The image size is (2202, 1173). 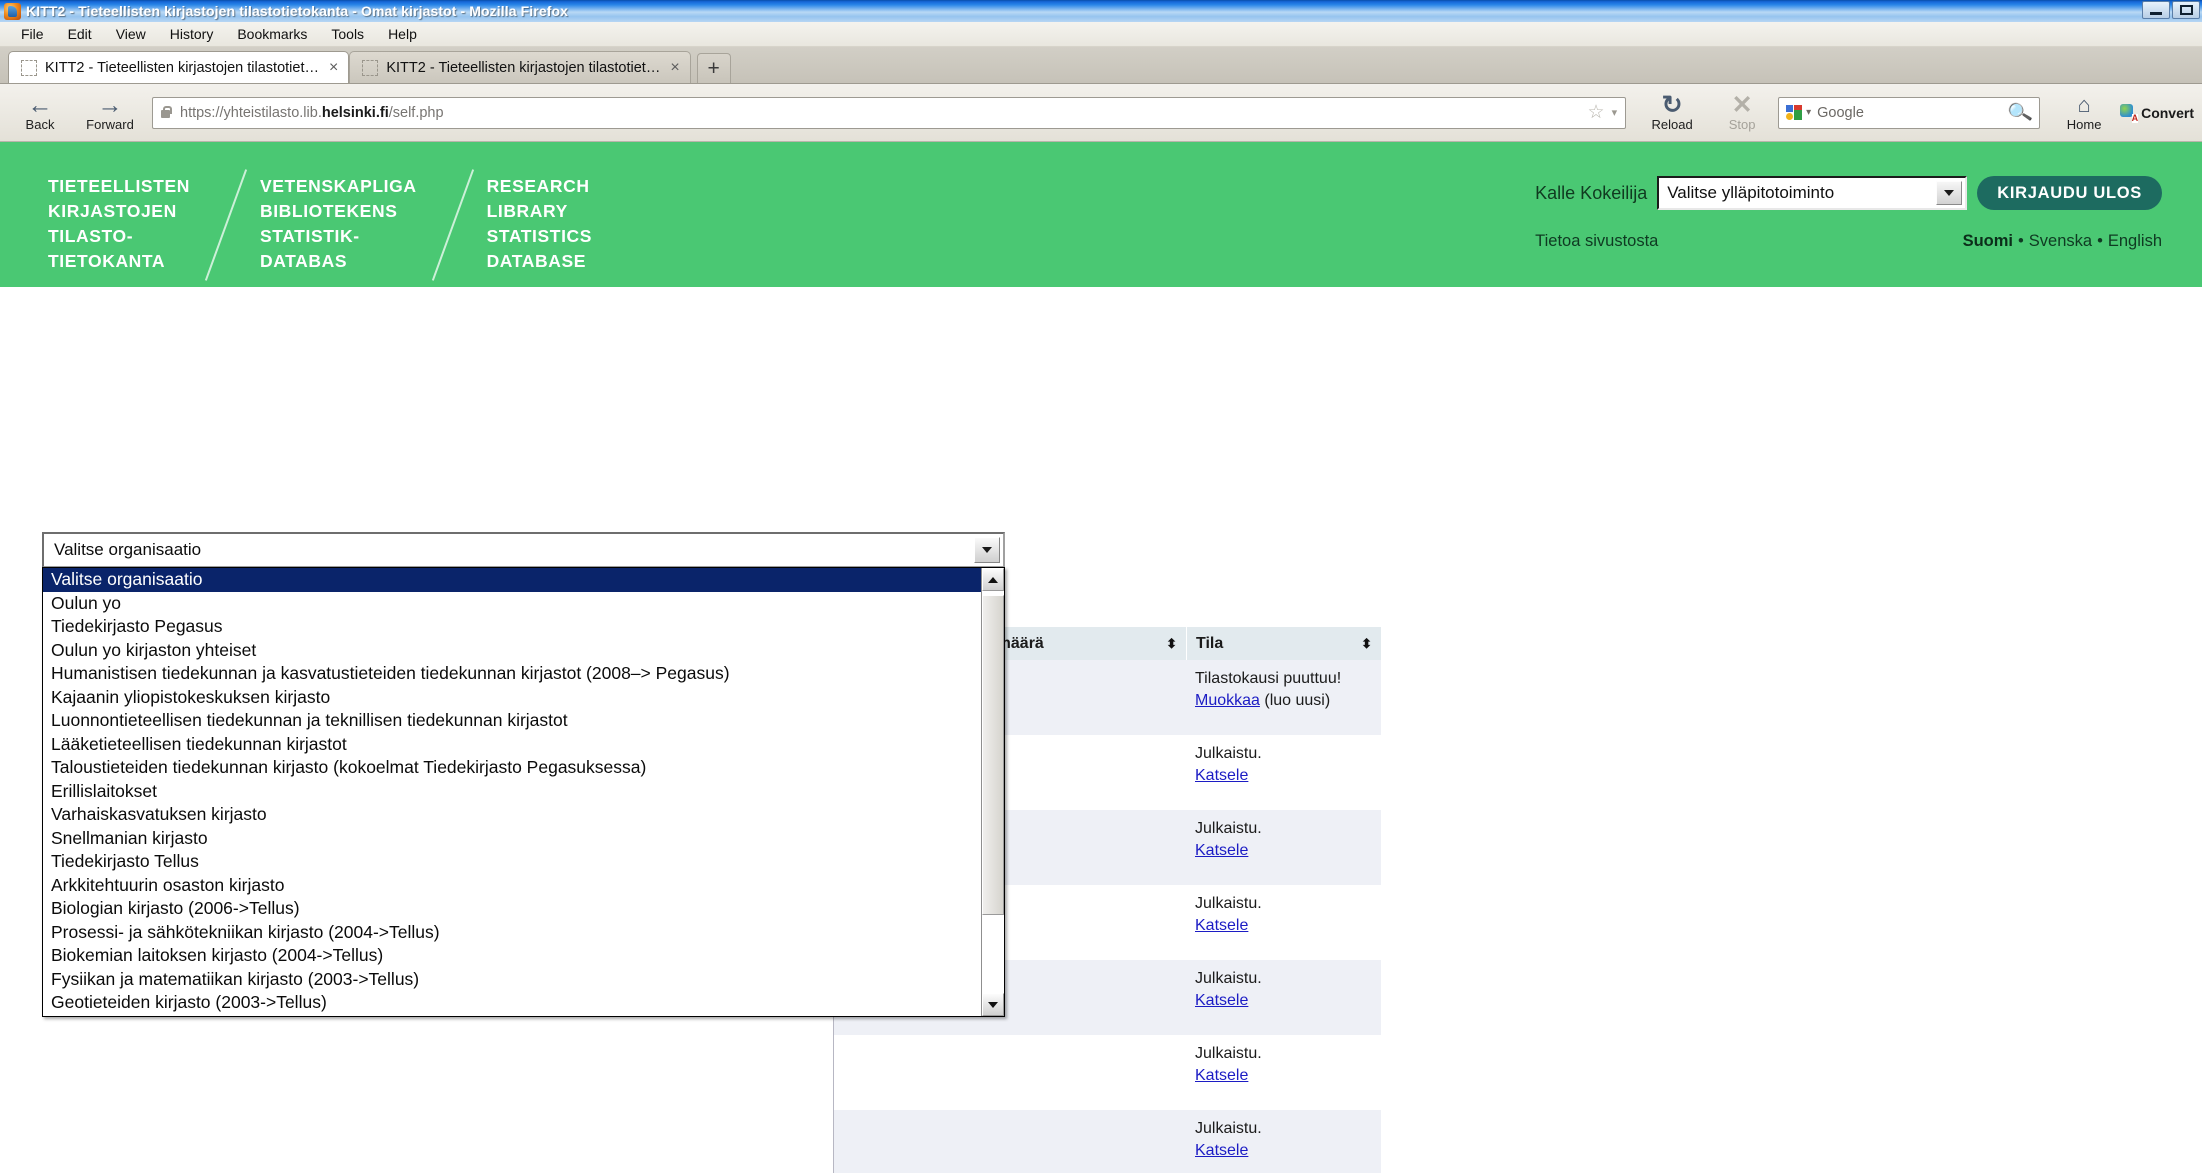 I want to click on state-action-link: Muokkaa, so click(x=1227, y=700).